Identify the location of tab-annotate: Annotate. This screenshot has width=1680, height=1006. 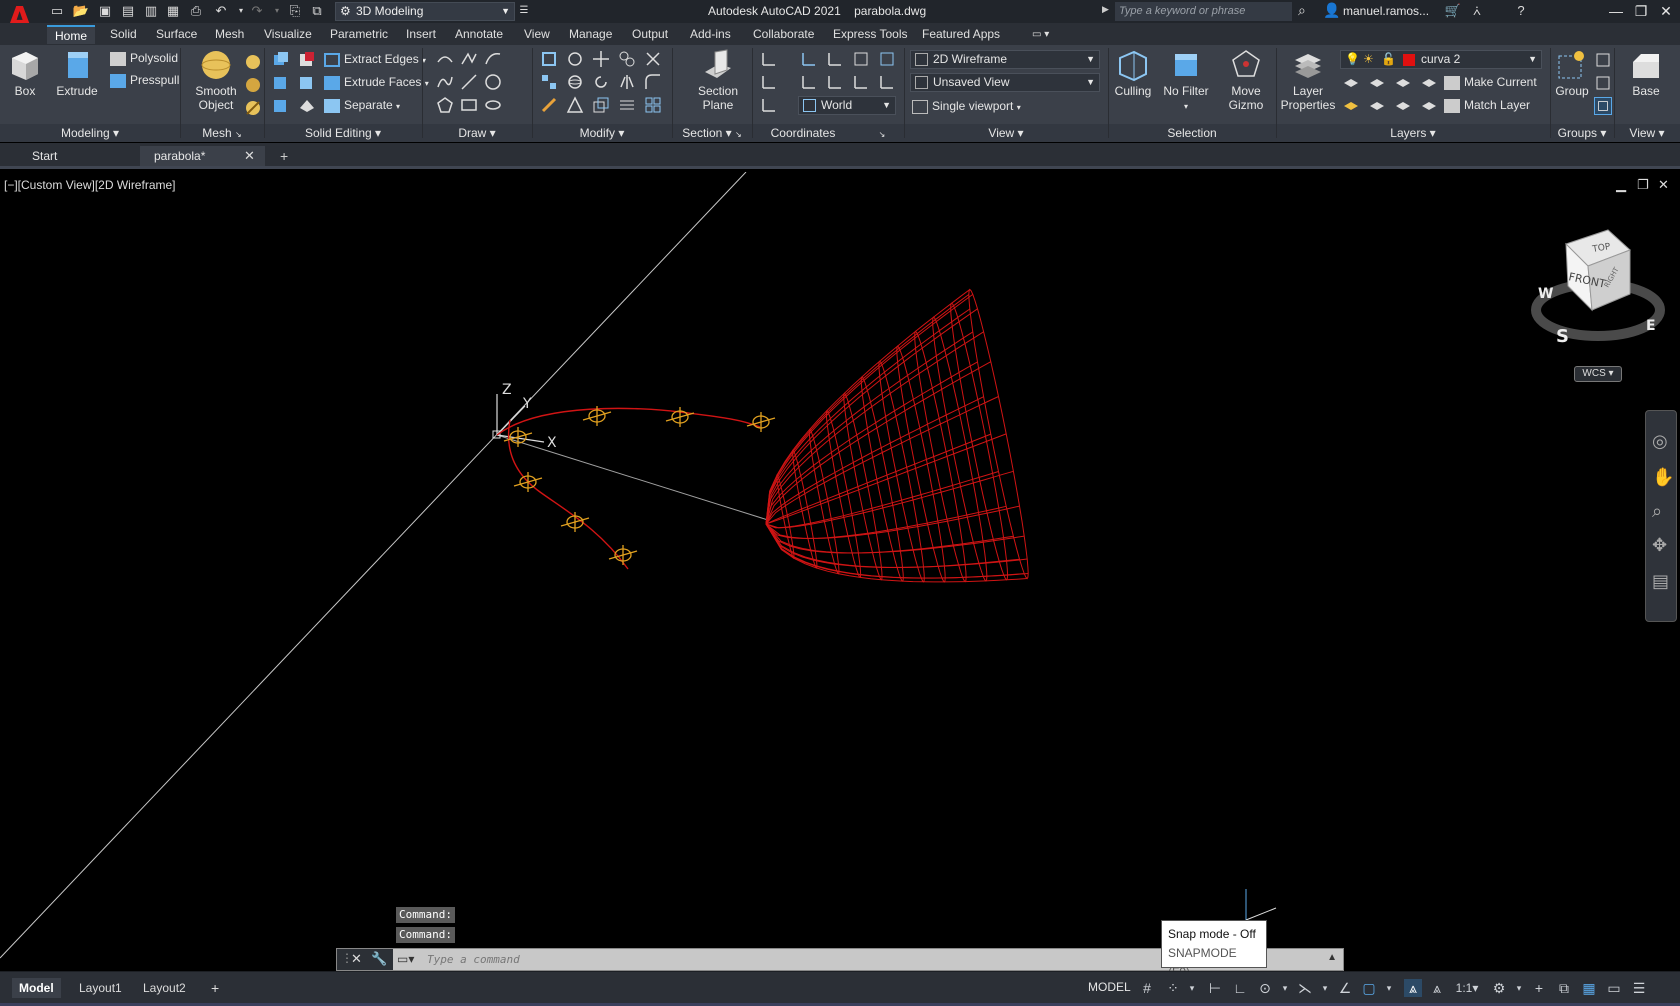
(479, 34).